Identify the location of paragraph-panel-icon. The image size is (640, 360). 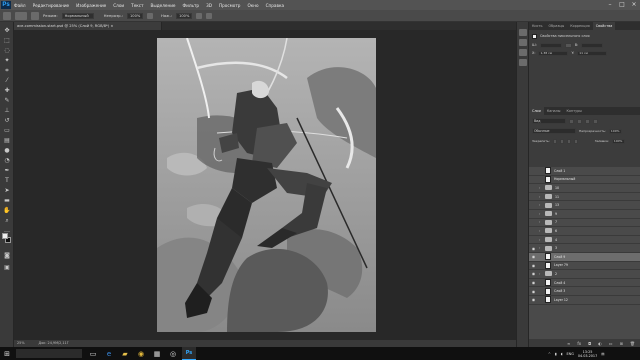
(523, 62).